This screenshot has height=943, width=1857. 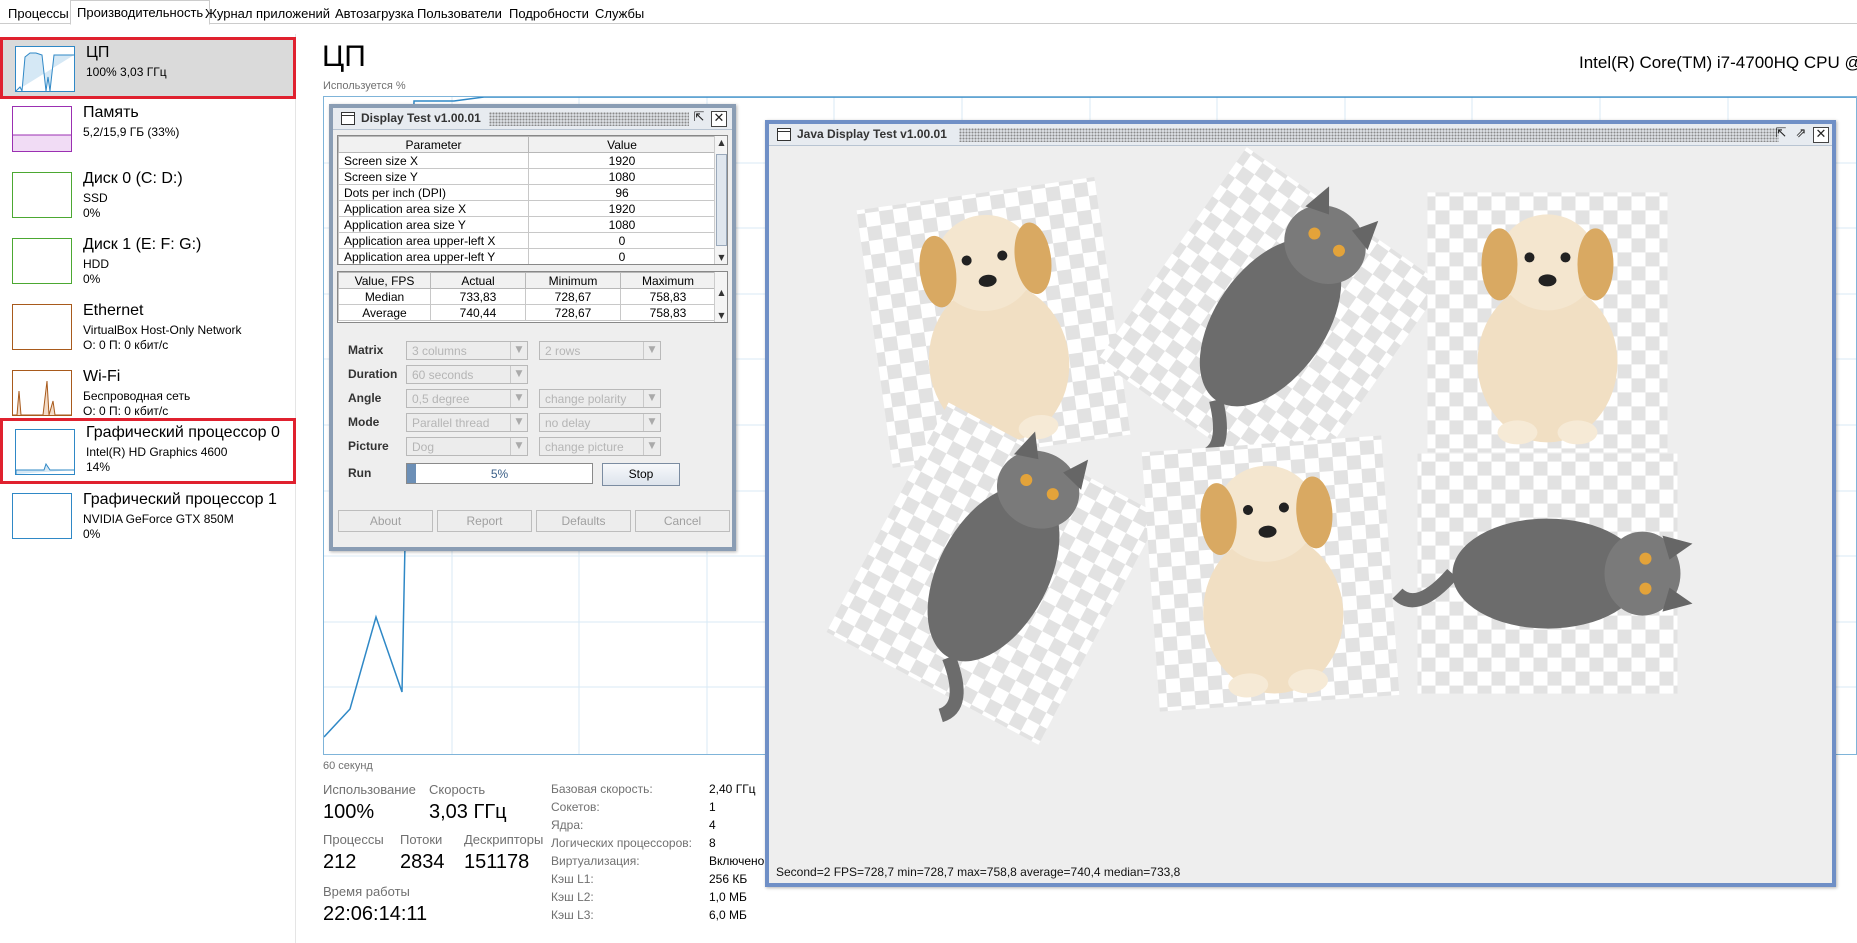 I want to click on table-row: Screen size X 1920, so click(x=527, y=160).